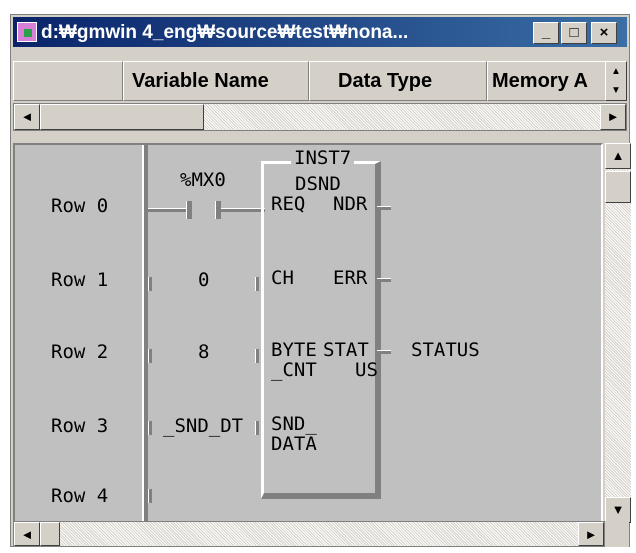 This screenshot has width=636, height=553. I want to click on minimize-button: _, so click(546, 33).